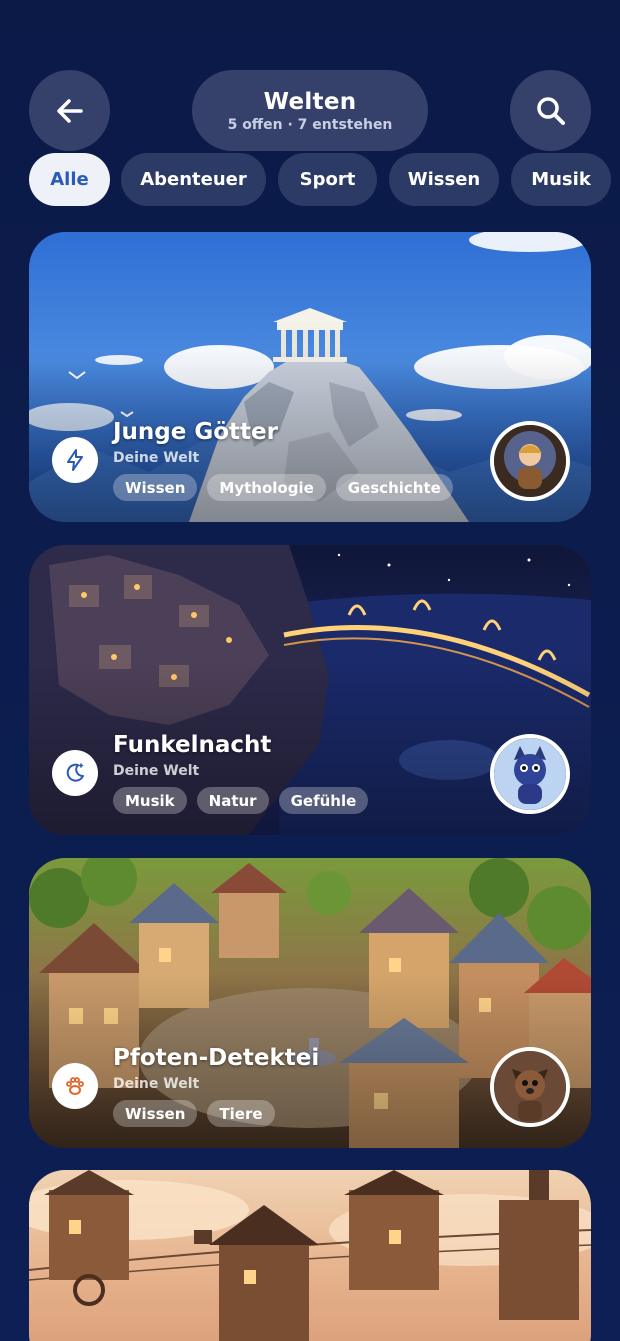  Describe the element at coordinates (195, 432) in the screenshot. I see `world-title: Junge Götter` at that location.